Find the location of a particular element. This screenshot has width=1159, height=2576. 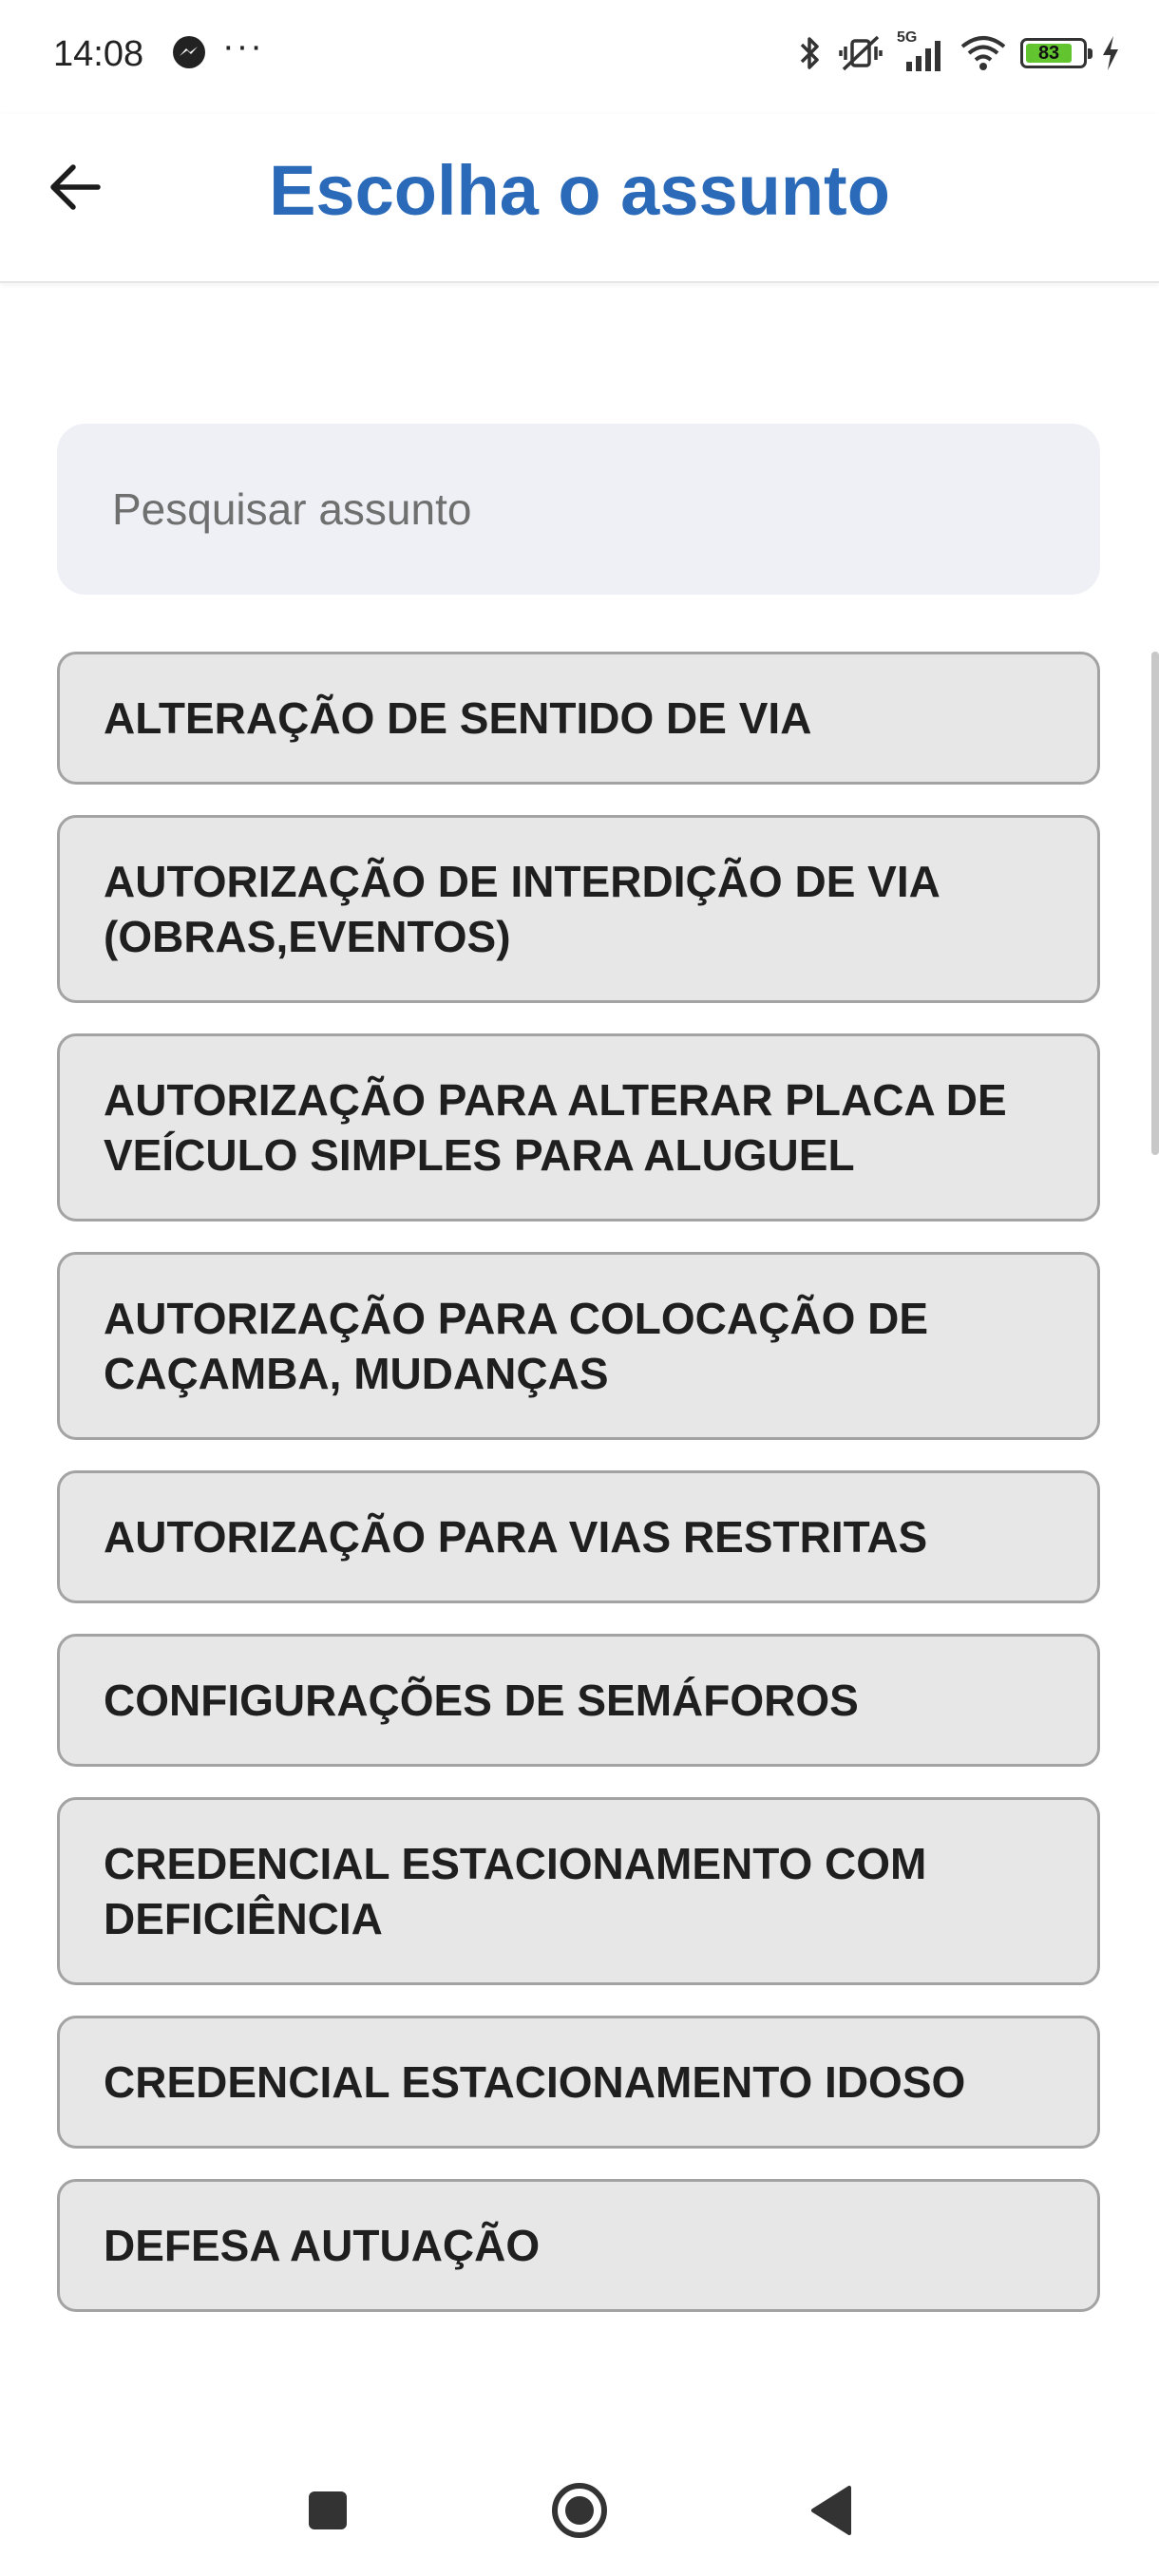

charging-icon is located at coordinates (1110, 53).